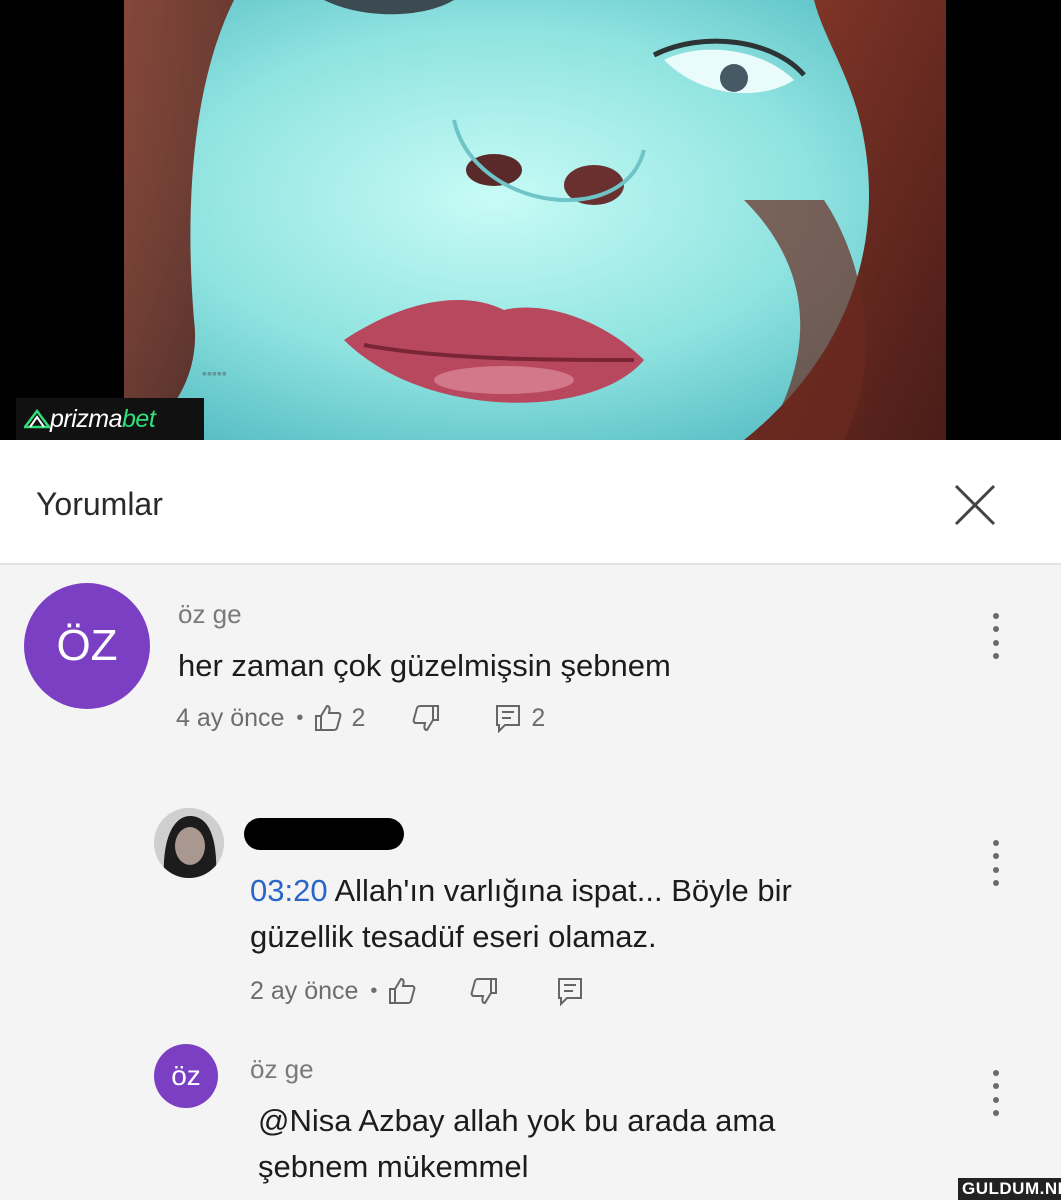 Image resolution: width=1061 pixels, height=1200 pixels. I want to click on avatar: öz, so click(186, 1076).